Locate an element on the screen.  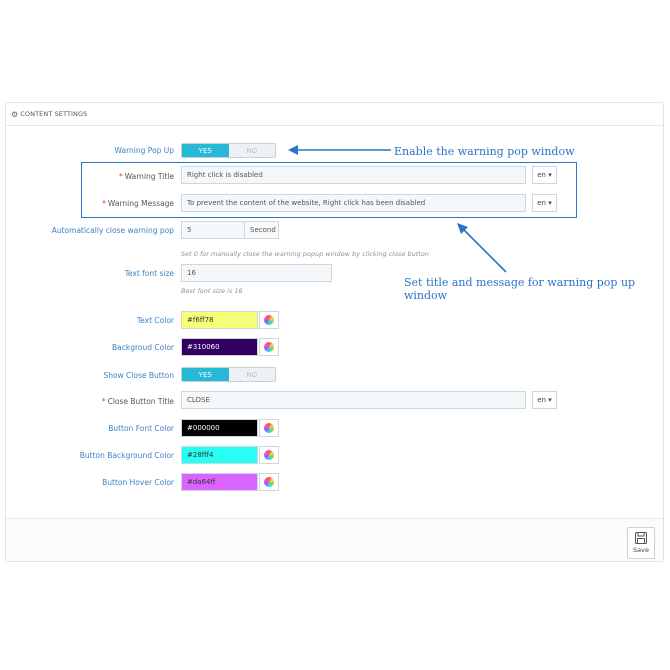
gears-icon: ⚙ is located at coordinates (15, 114).